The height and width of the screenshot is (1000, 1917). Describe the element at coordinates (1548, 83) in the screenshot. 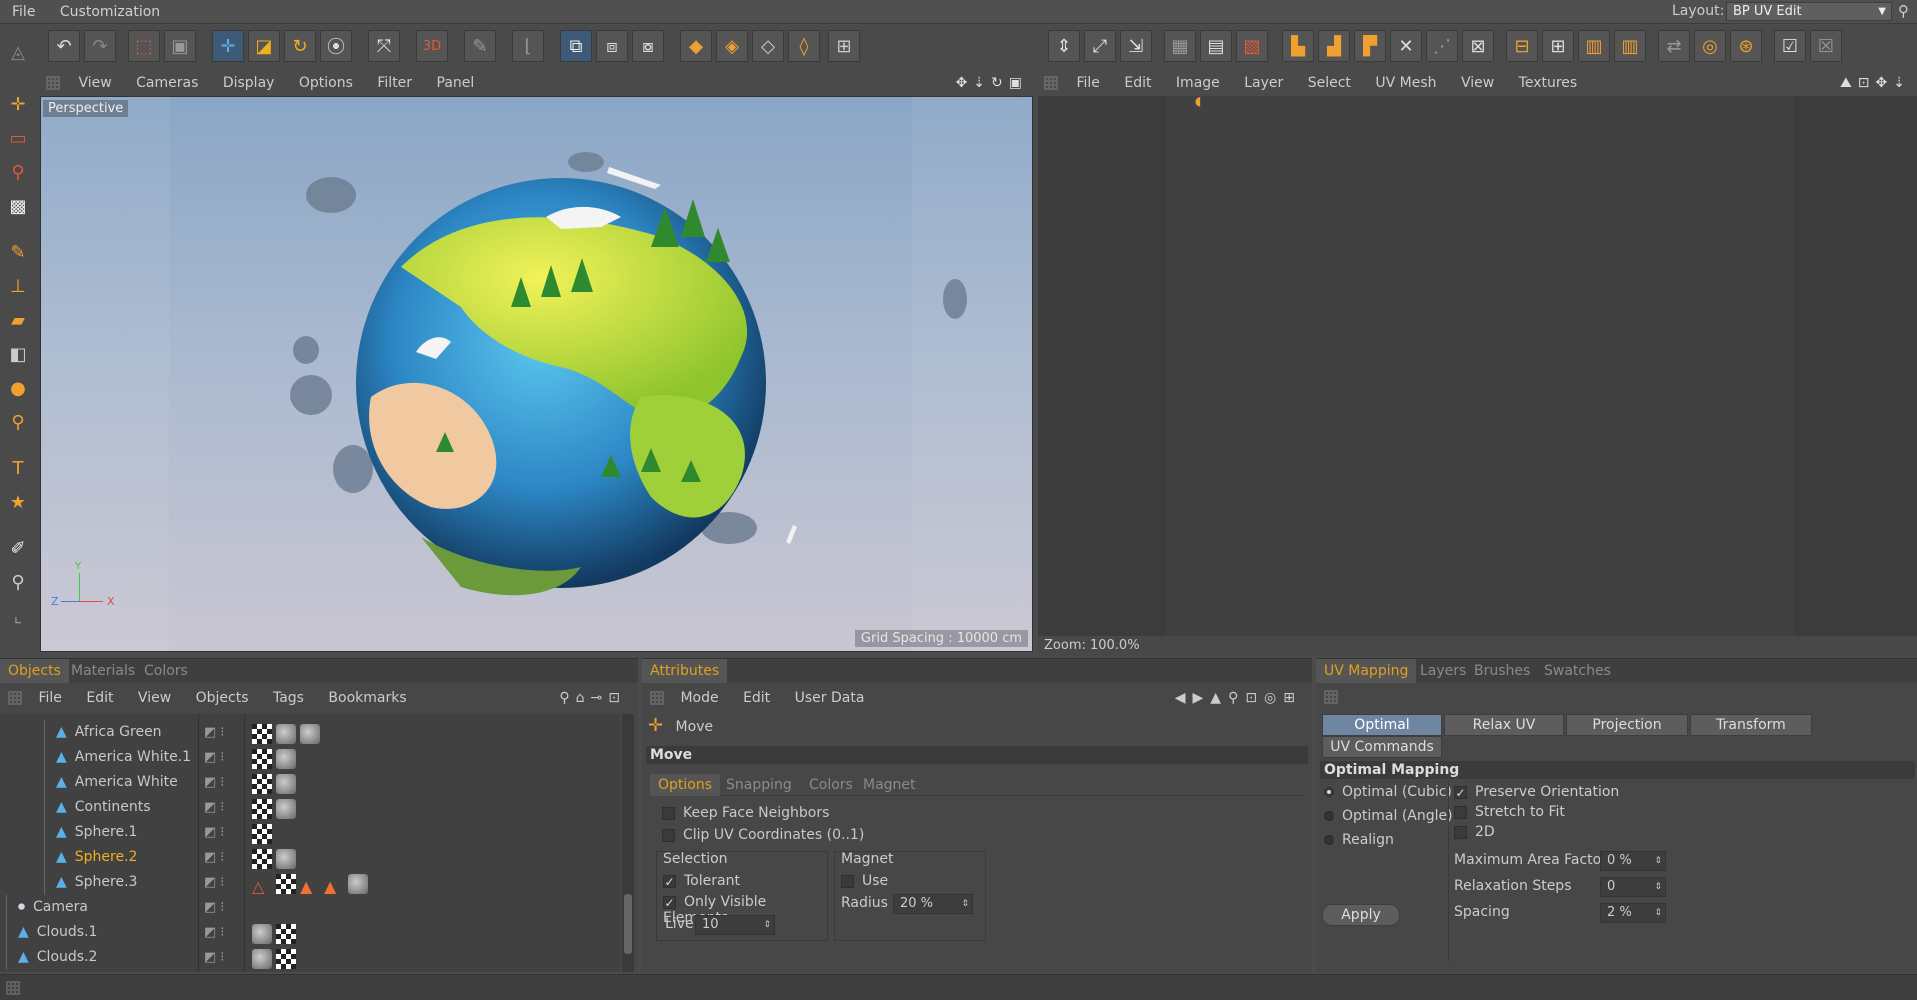

I see `uv-menu-textures: Textures` at that location.